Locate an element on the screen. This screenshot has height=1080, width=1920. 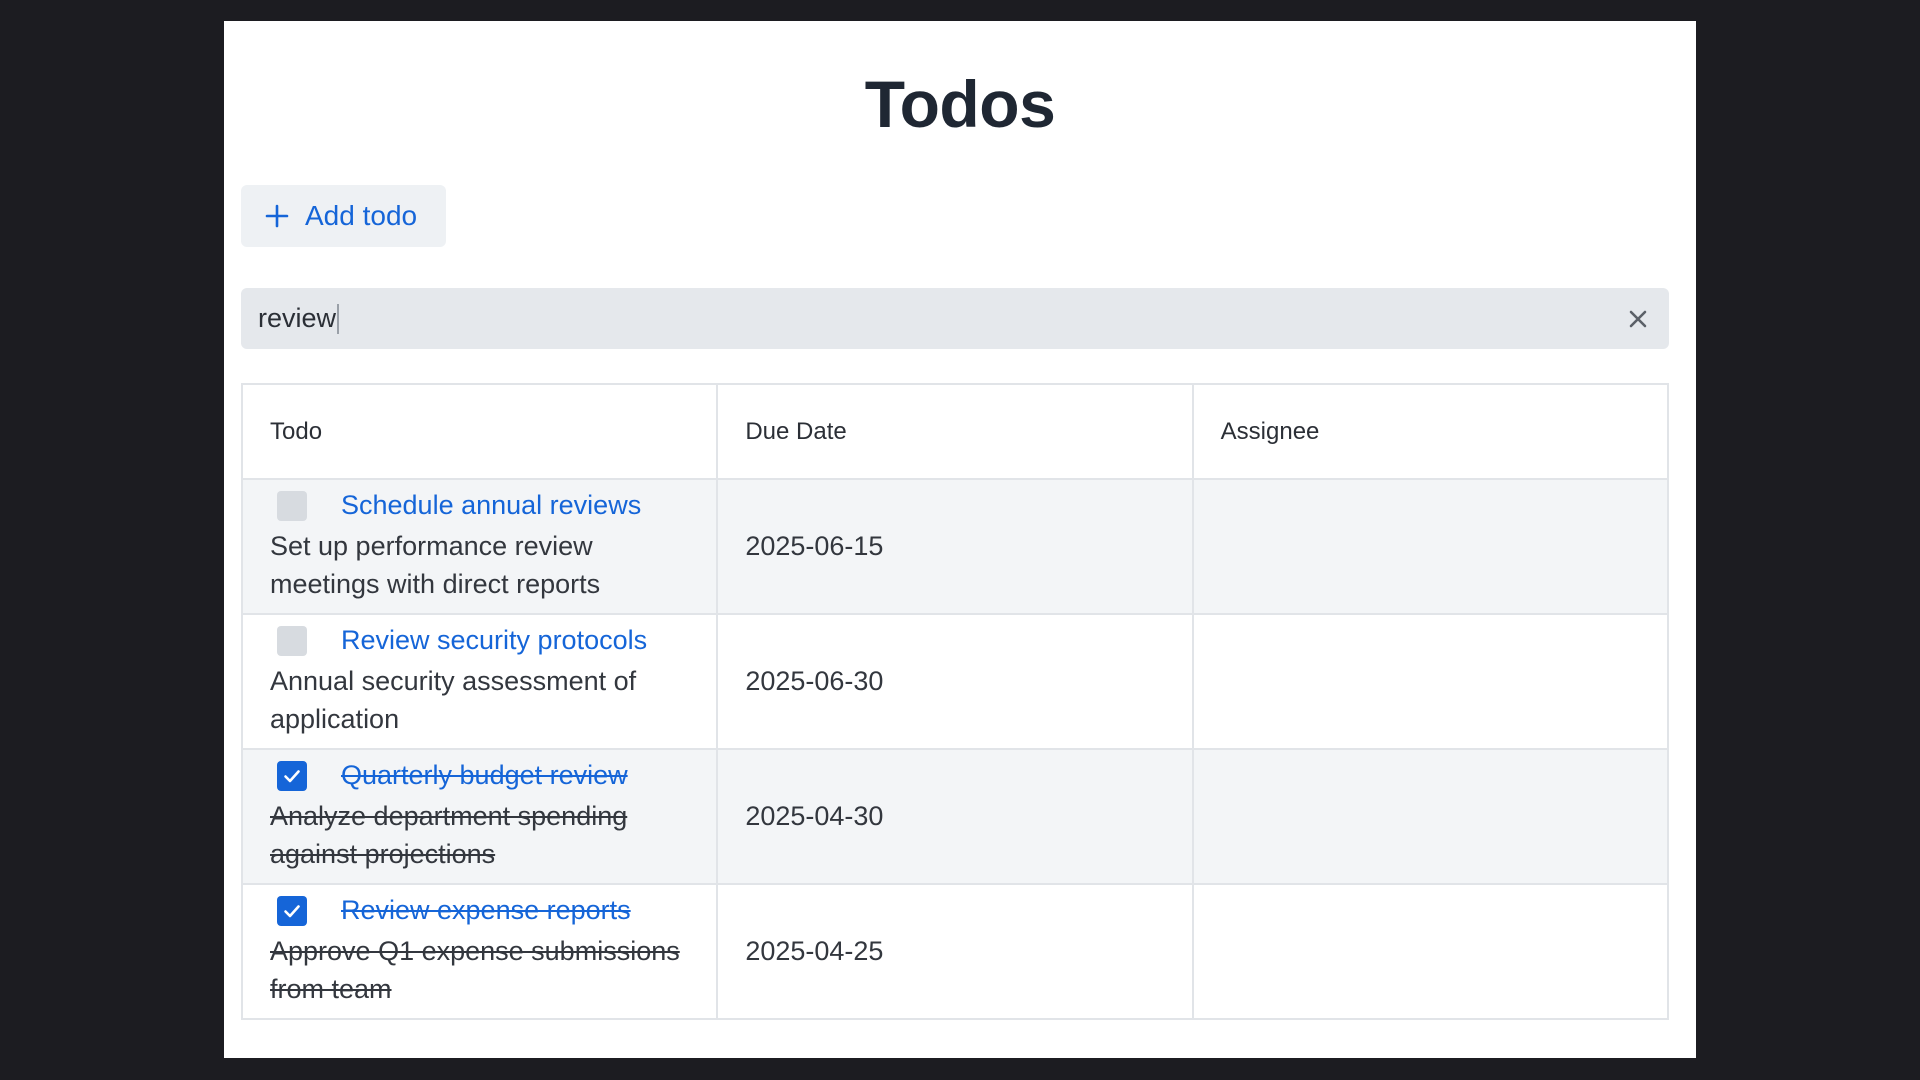
page-title: Todos is located at coordinates (960, 104).